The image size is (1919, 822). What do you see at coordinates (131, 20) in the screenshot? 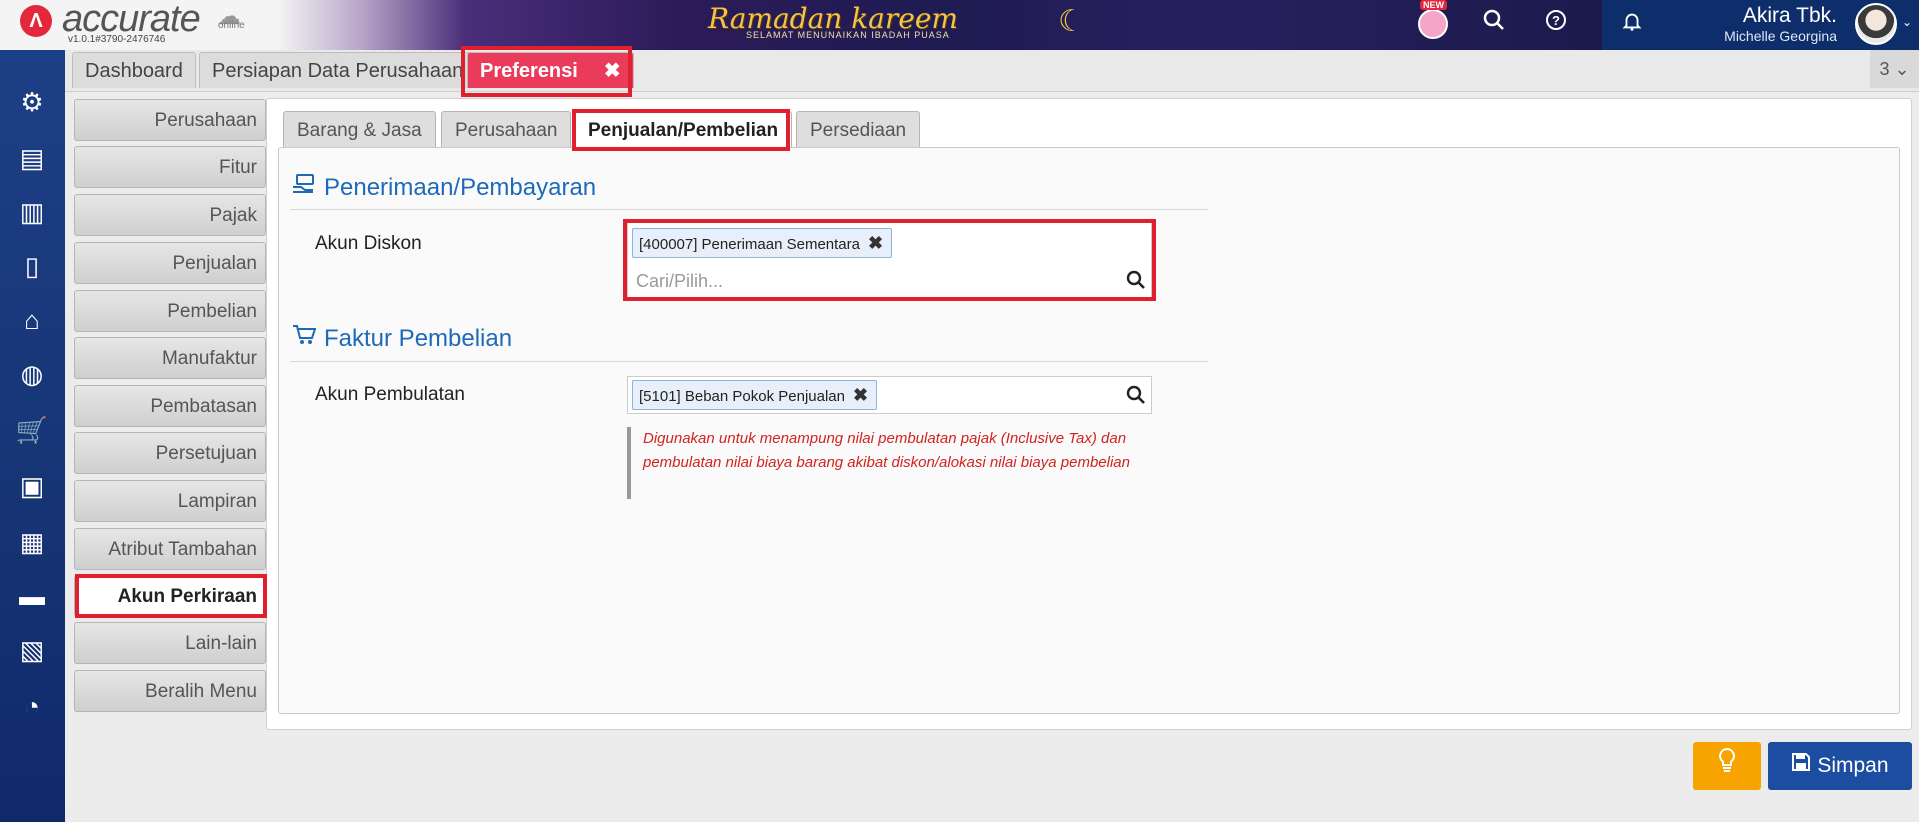
I see `logo-text: accurate` at bounding box center [131, 20].